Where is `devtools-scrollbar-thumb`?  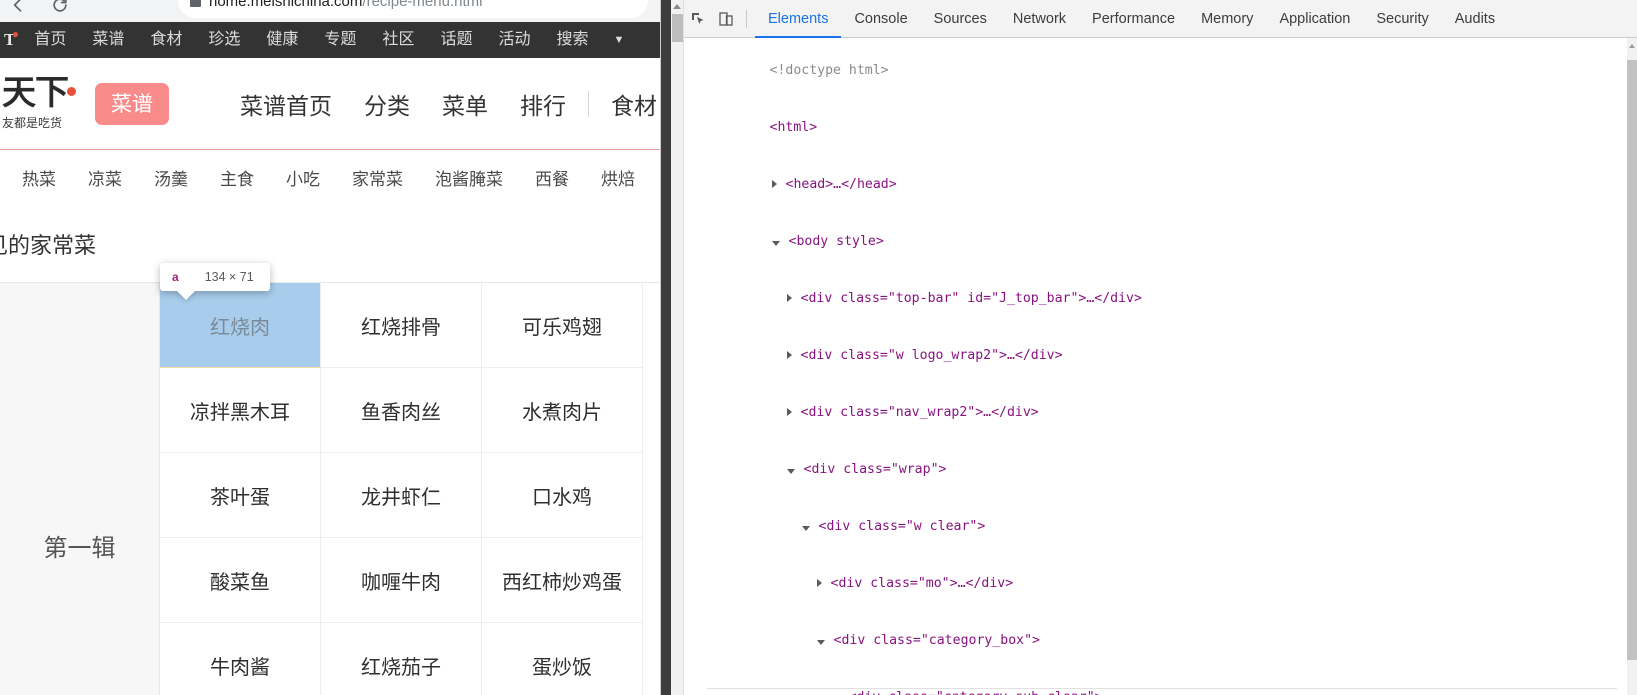
devtools-scrollbar-thumb is located at coordinates (1632, 360).